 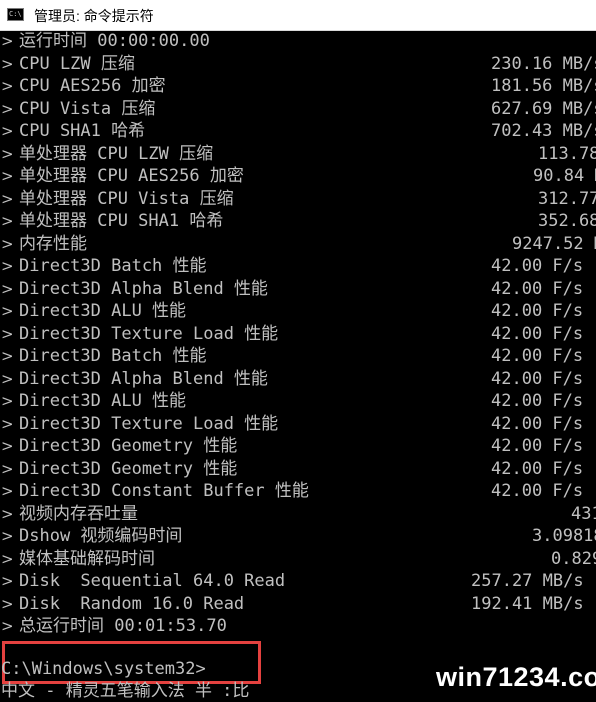 What do you see at coordinates (298, 64) in the screenshot?
I see `console-line: > CPU LZW 压缩 230.16 MB/s` at bounding box center [298, 64].